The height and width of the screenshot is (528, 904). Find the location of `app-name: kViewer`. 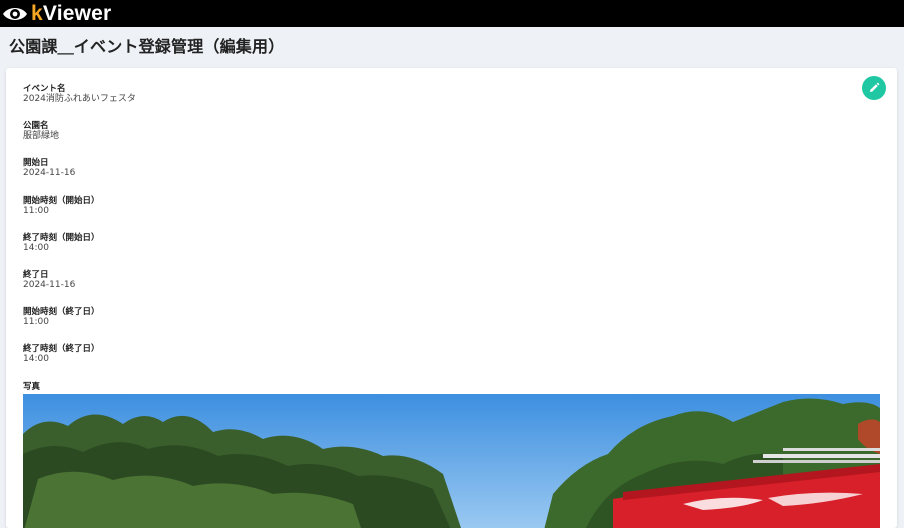

app-name: kViewer is located at coordinates (71, 13).